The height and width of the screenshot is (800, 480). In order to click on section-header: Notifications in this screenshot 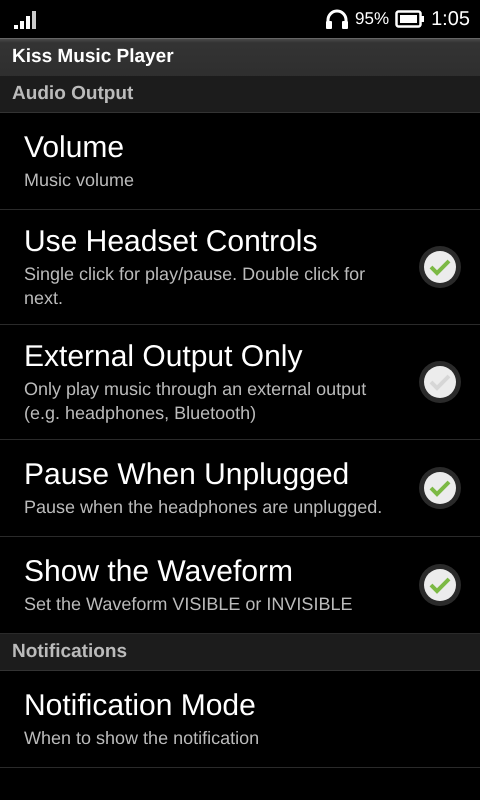, I will do `click(240, 652)`.